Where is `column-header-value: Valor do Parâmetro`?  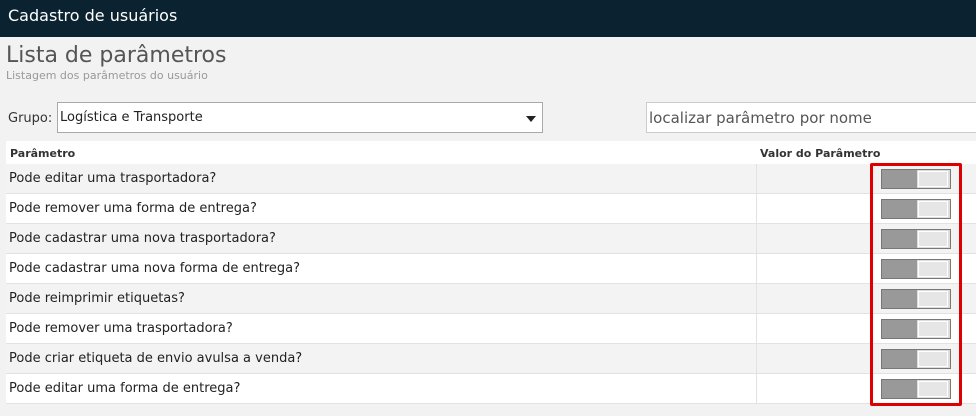 column-header-value: Valor do Parâmetro is located at coordinates (820, 153).